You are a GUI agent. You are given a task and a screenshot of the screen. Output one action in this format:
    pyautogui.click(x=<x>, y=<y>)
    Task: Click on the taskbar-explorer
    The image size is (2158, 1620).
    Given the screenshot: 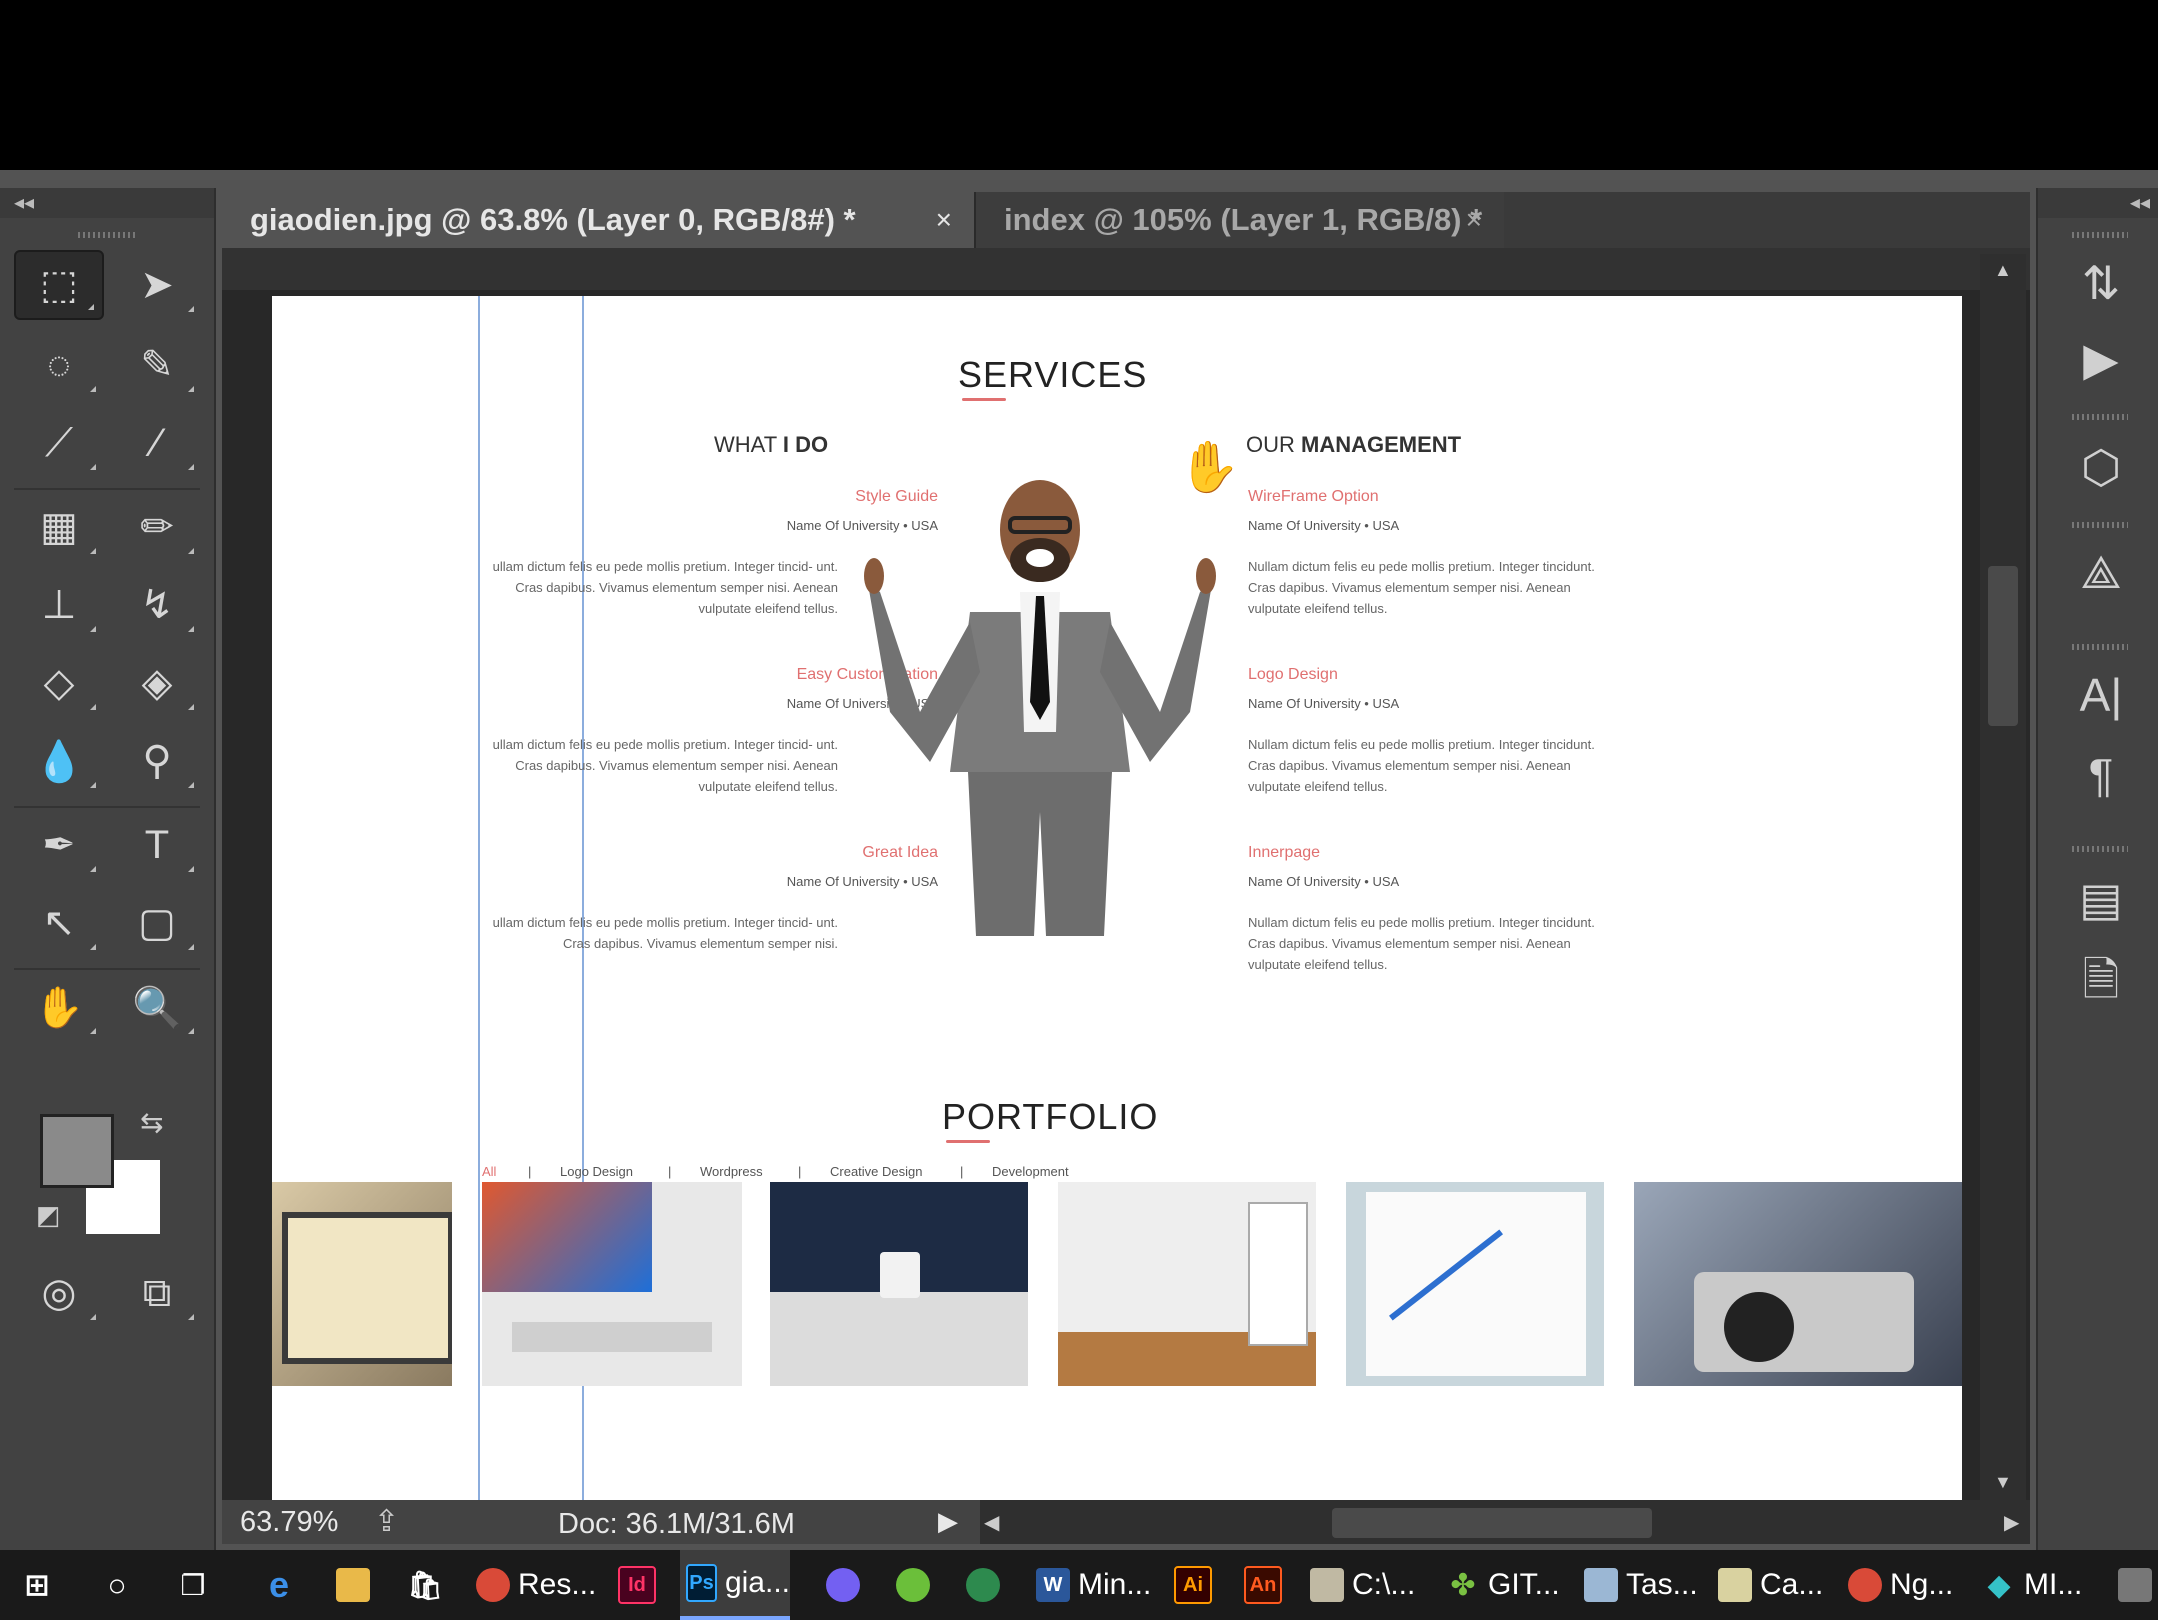 What is the action you would take?
    pyautogui.click(x=353, y=1585)
    